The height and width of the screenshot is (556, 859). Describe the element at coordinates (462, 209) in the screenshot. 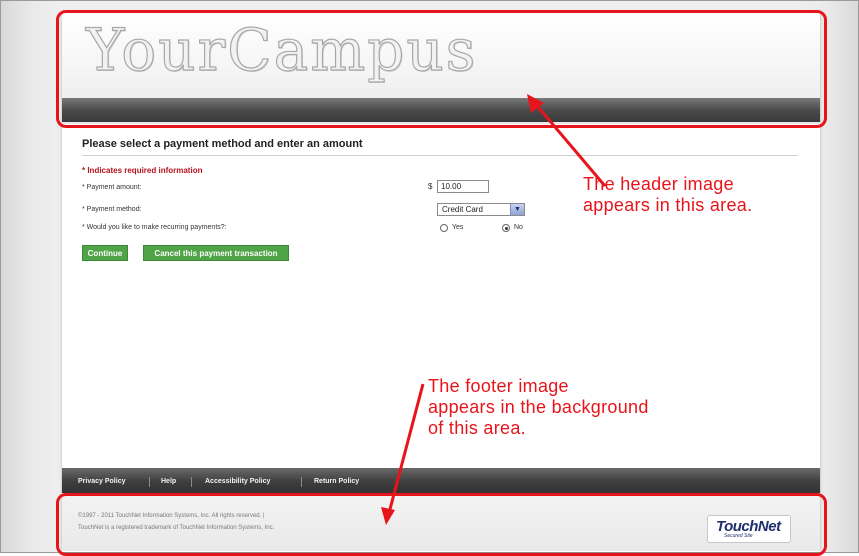

I see `payment-method-value: Credit Card` at that location.